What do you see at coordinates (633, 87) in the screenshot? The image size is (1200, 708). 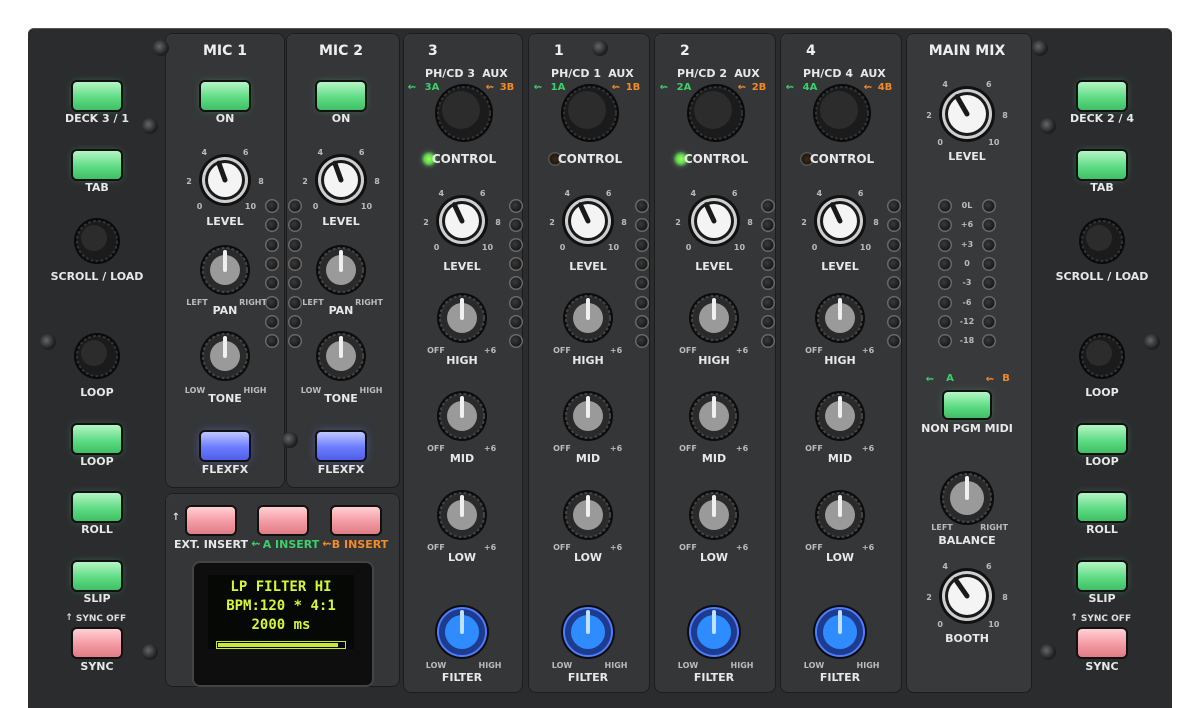 I see `ch1-usb-b-label: 1B` at bounding box center [633, 87].